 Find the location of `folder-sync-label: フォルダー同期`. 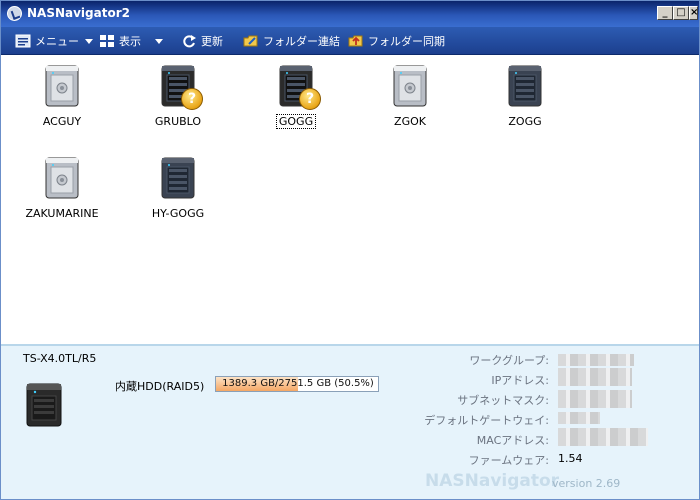

folder-sync-label: フォルダー同期 is located at coordinates (406, 41).